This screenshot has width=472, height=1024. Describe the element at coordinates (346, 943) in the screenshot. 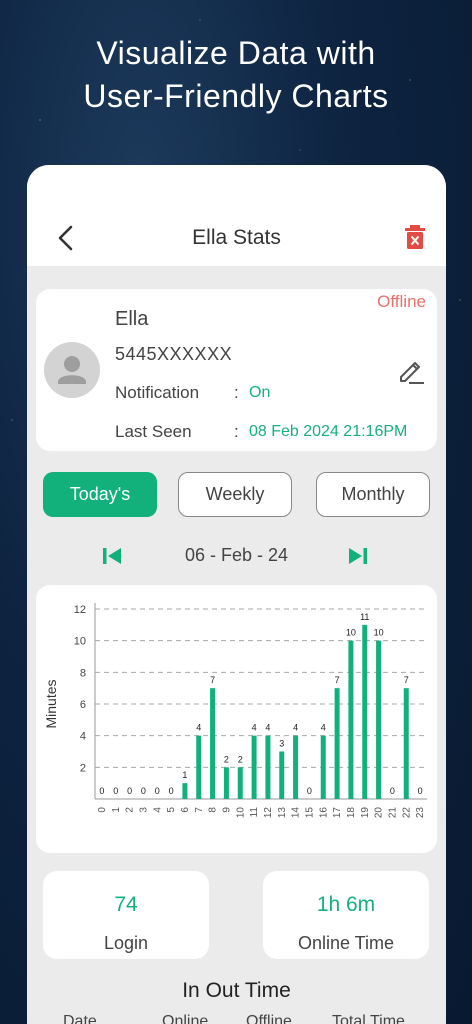

I see `online-time-label: Online Time` at that location.